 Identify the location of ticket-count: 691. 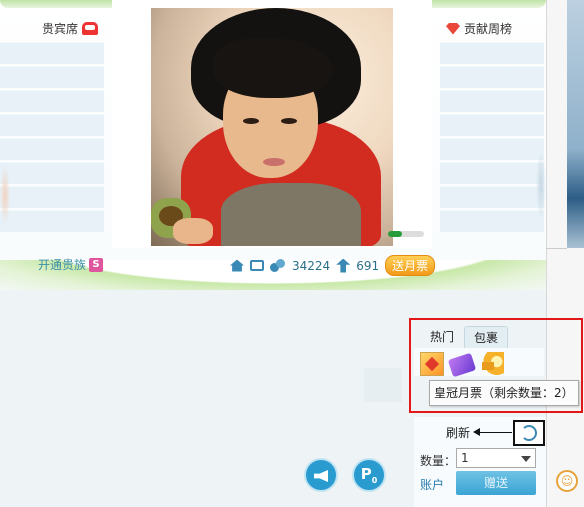
(368, 265).